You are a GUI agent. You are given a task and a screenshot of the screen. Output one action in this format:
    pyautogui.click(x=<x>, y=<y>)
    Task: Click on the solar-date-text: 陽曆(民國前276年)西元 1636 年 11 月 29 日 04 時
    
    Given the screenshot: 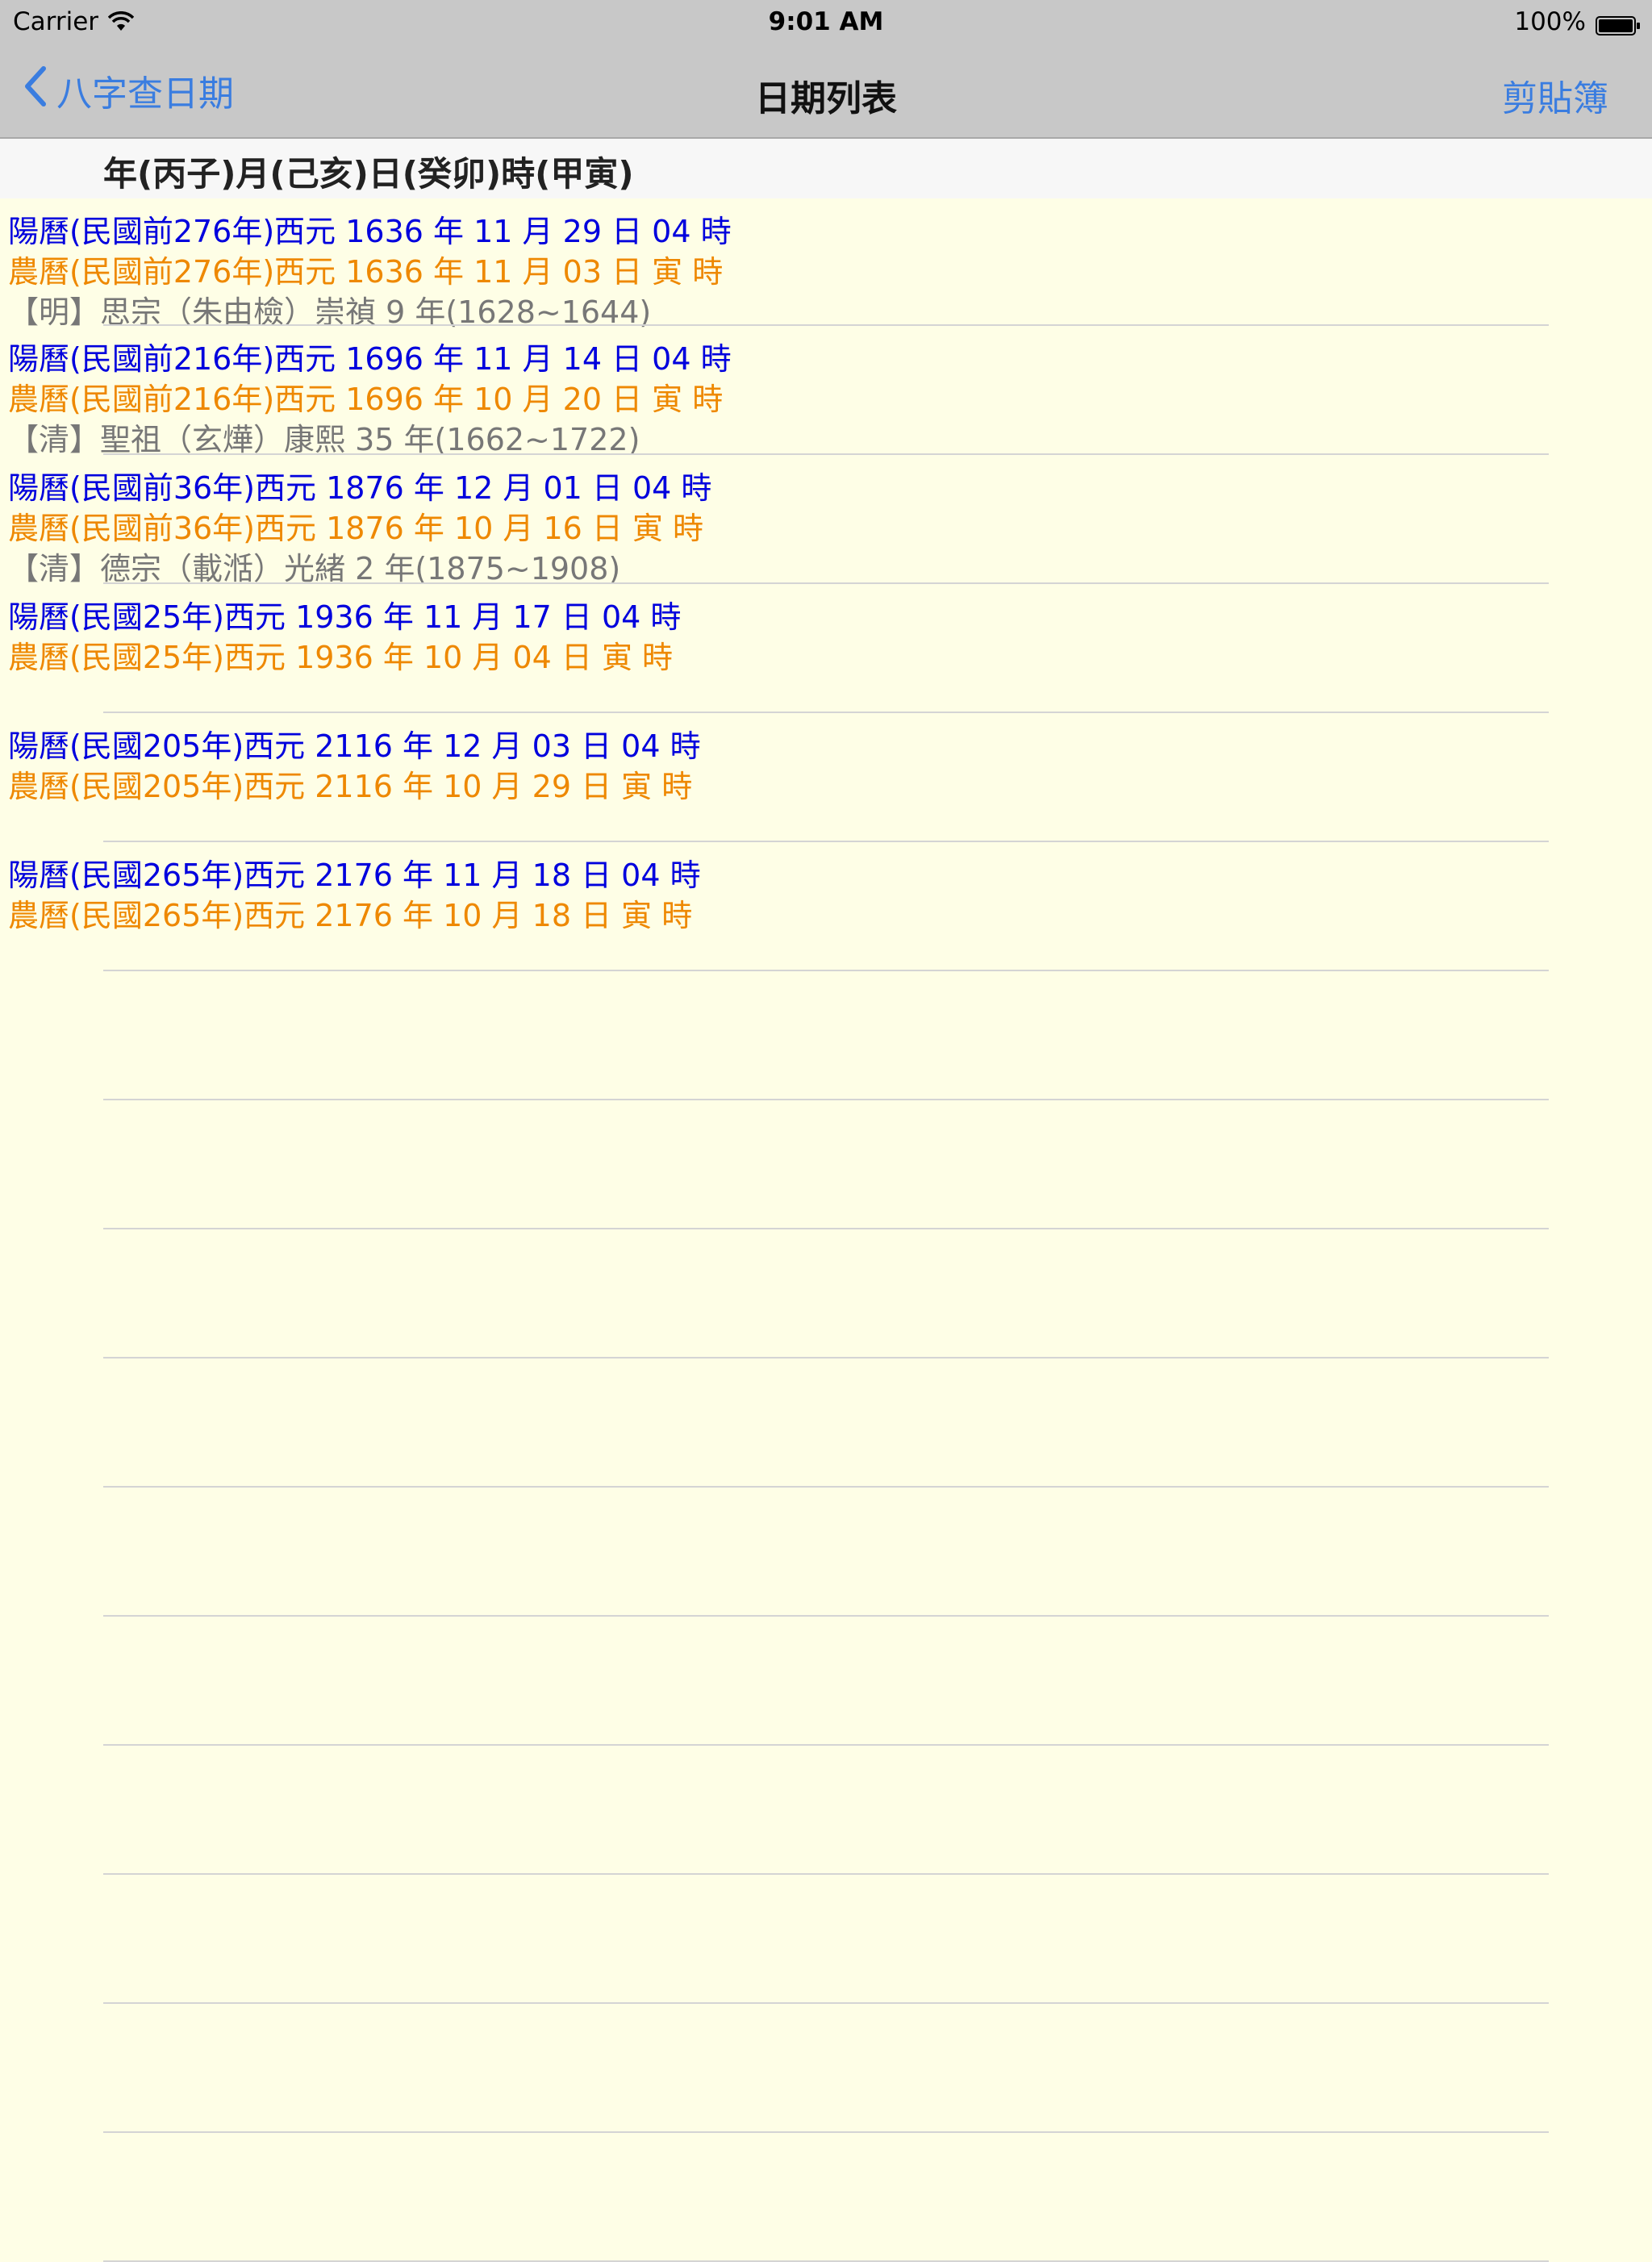 What is the action you would take?
    pyautogui.click(x=370, y=231)
    